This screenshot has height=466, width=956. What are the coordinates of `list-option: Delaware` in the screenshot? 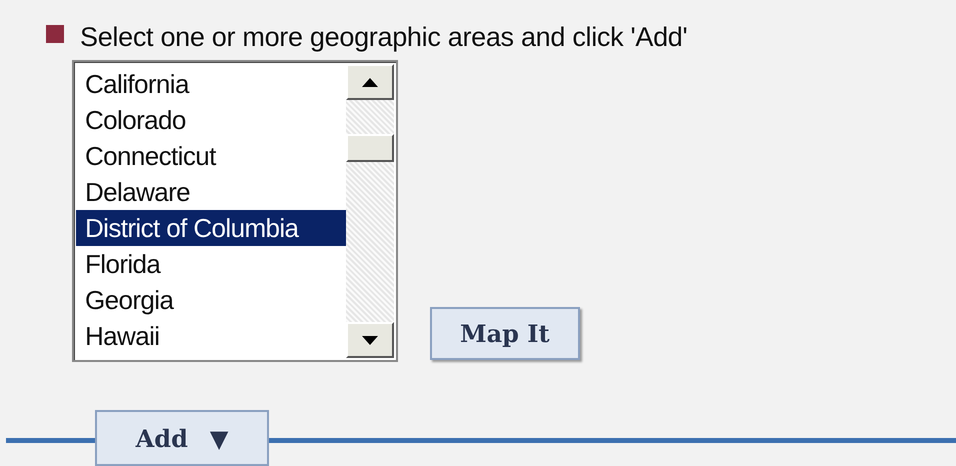 It's located at (211, 192).